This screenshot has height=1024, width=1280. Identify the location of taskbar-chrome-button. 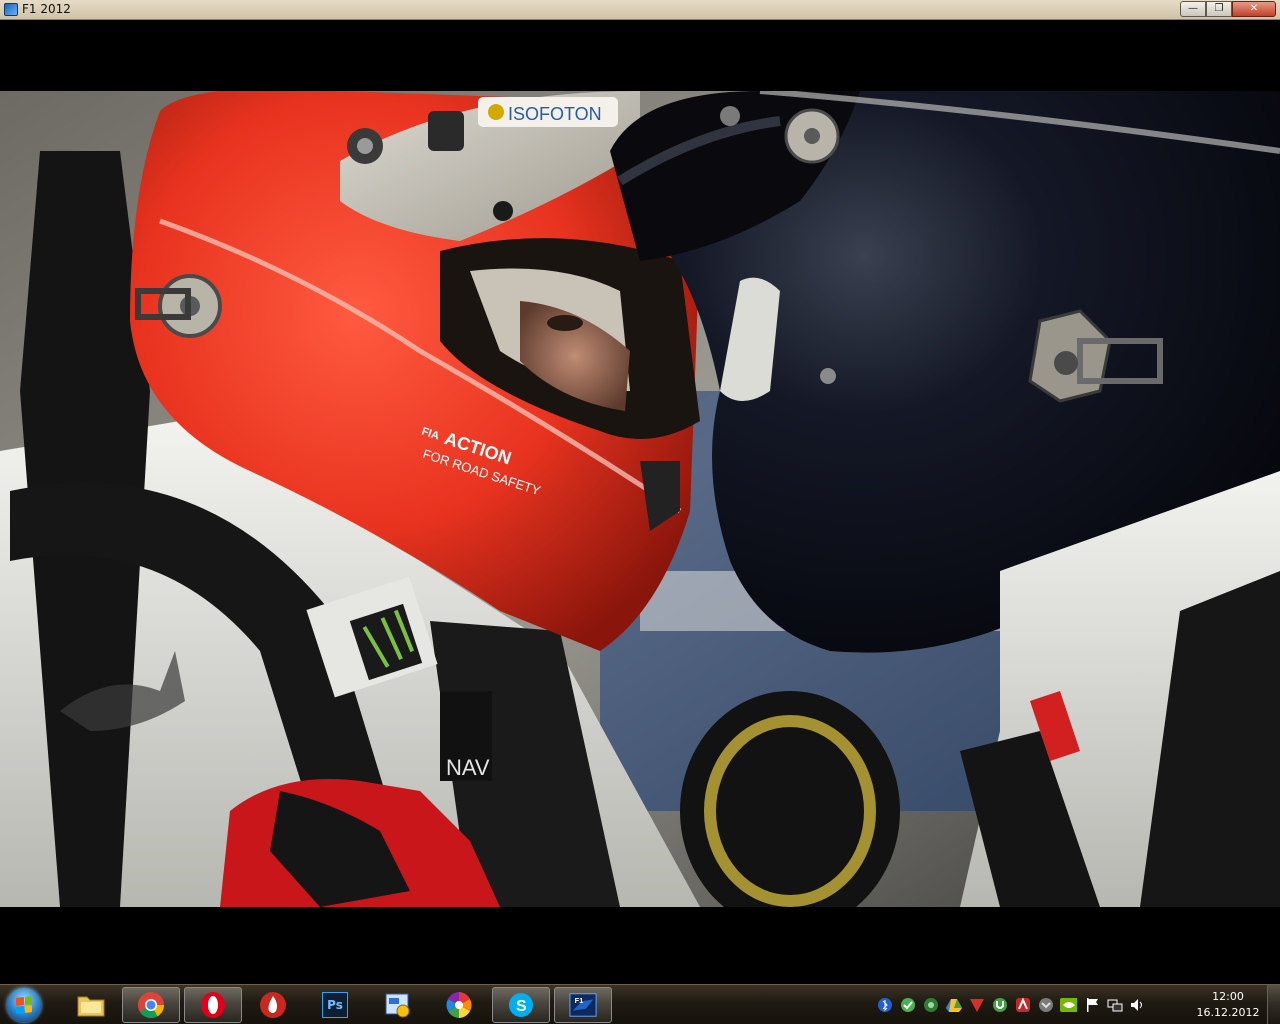
(151, 1005).